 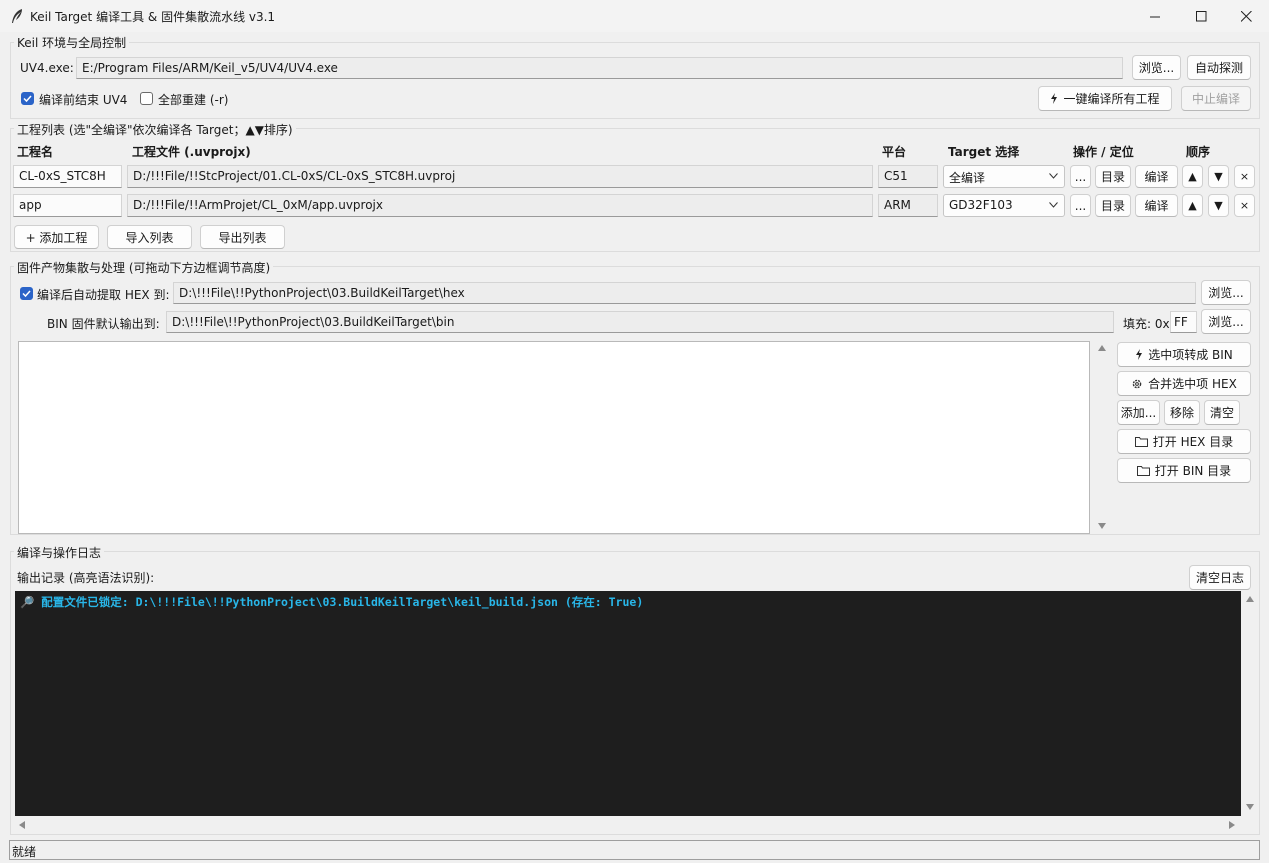 I want to click on uv4-label: UV4.exe:, so click(x=47, y=68).